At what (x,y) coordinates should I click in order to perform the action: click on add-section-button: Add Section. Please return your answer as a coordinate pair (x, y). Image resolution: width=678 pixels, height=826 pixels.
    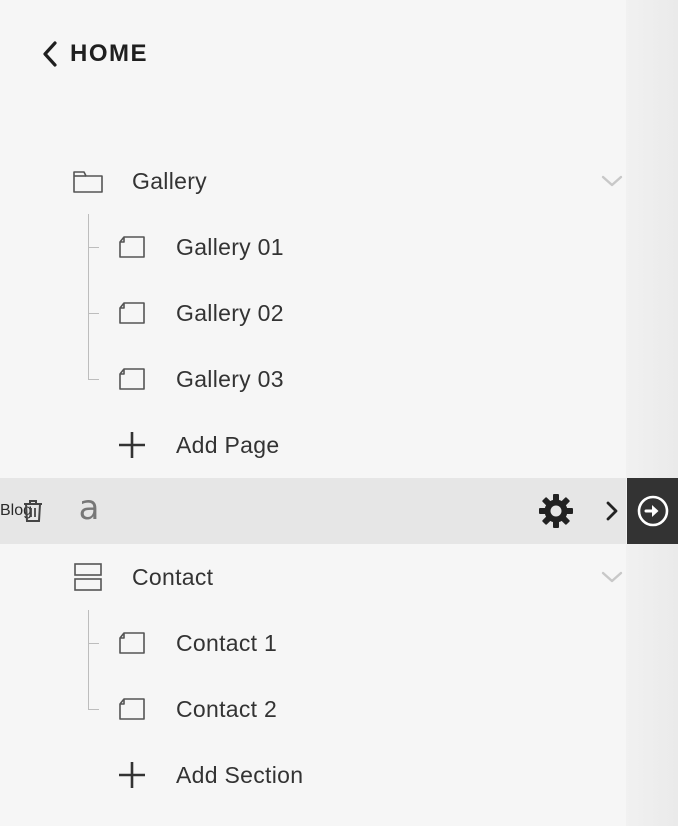
    Looking at the image, I should click on (313, 775).